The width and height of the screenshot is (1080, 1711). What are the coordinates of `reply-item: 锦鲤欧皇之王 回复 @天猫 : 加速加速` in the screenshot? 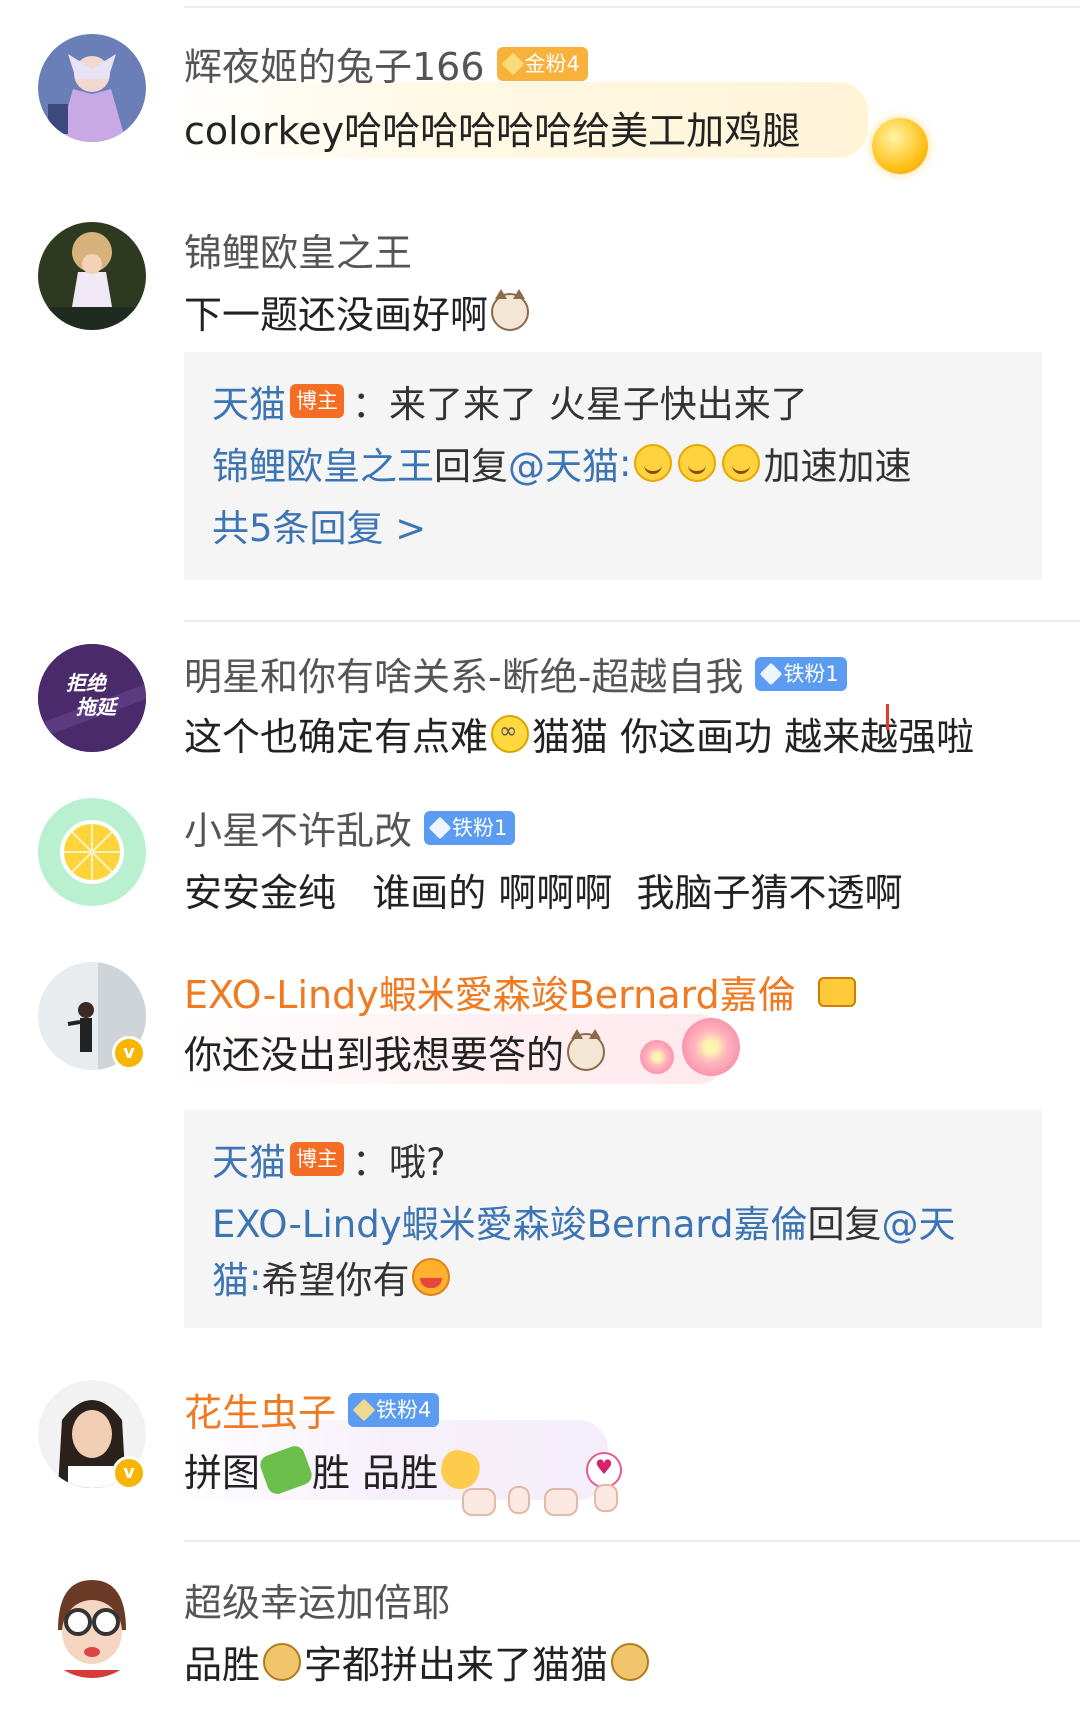 It's located at (561, 463).